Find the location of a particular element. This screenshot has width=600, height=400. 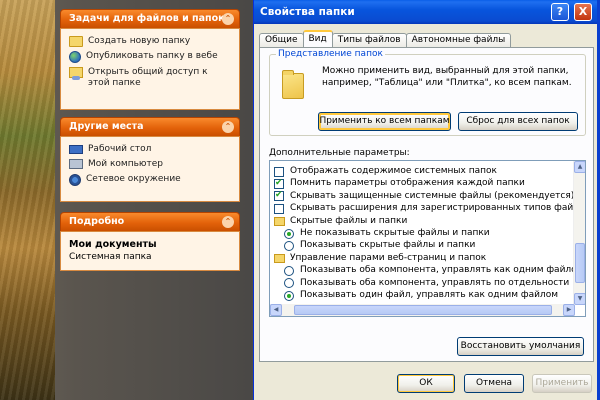

task-label: Опубликовать папку в вебе is located at coordinates (152, 56).